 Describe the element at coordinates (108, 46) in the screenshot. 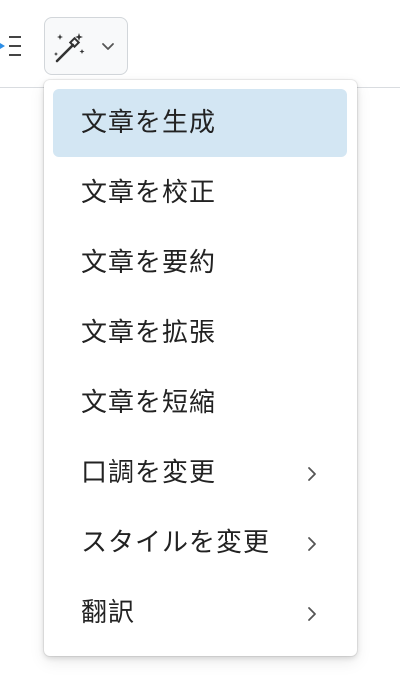

I see `chevron-down-icon` at that location.